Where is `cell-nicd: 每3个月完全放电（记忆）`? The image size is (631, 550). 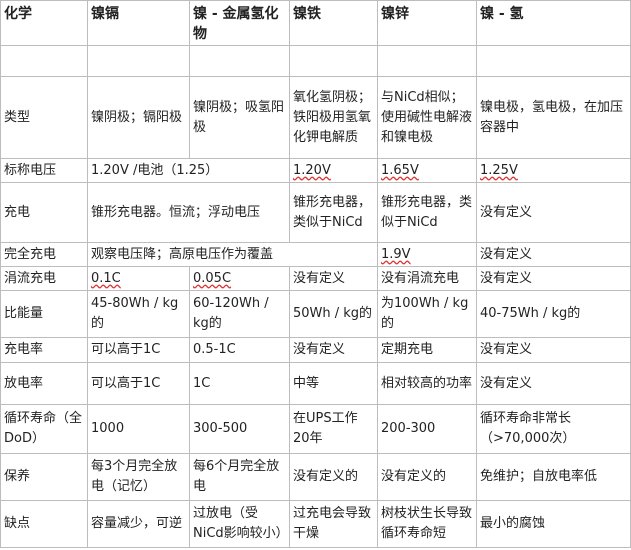 cell-nicd: 每3个月完全放电（记忆） is located at coordinates (138, 477).